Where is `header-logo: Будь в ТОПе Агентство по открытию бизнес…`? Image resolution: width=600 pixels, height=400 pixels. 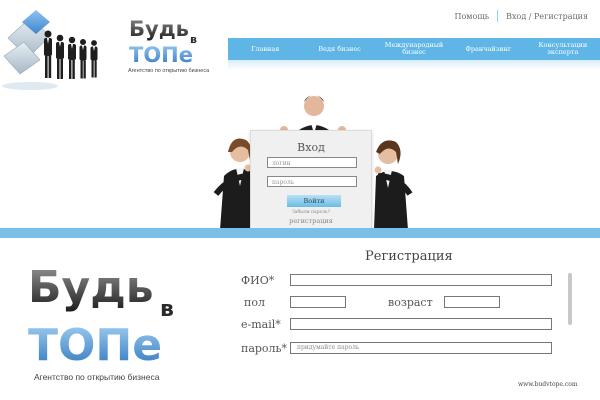
header-logo: Будь в ТОПе Агентство по открытию бизнес… is located at coordinates (168, 47).